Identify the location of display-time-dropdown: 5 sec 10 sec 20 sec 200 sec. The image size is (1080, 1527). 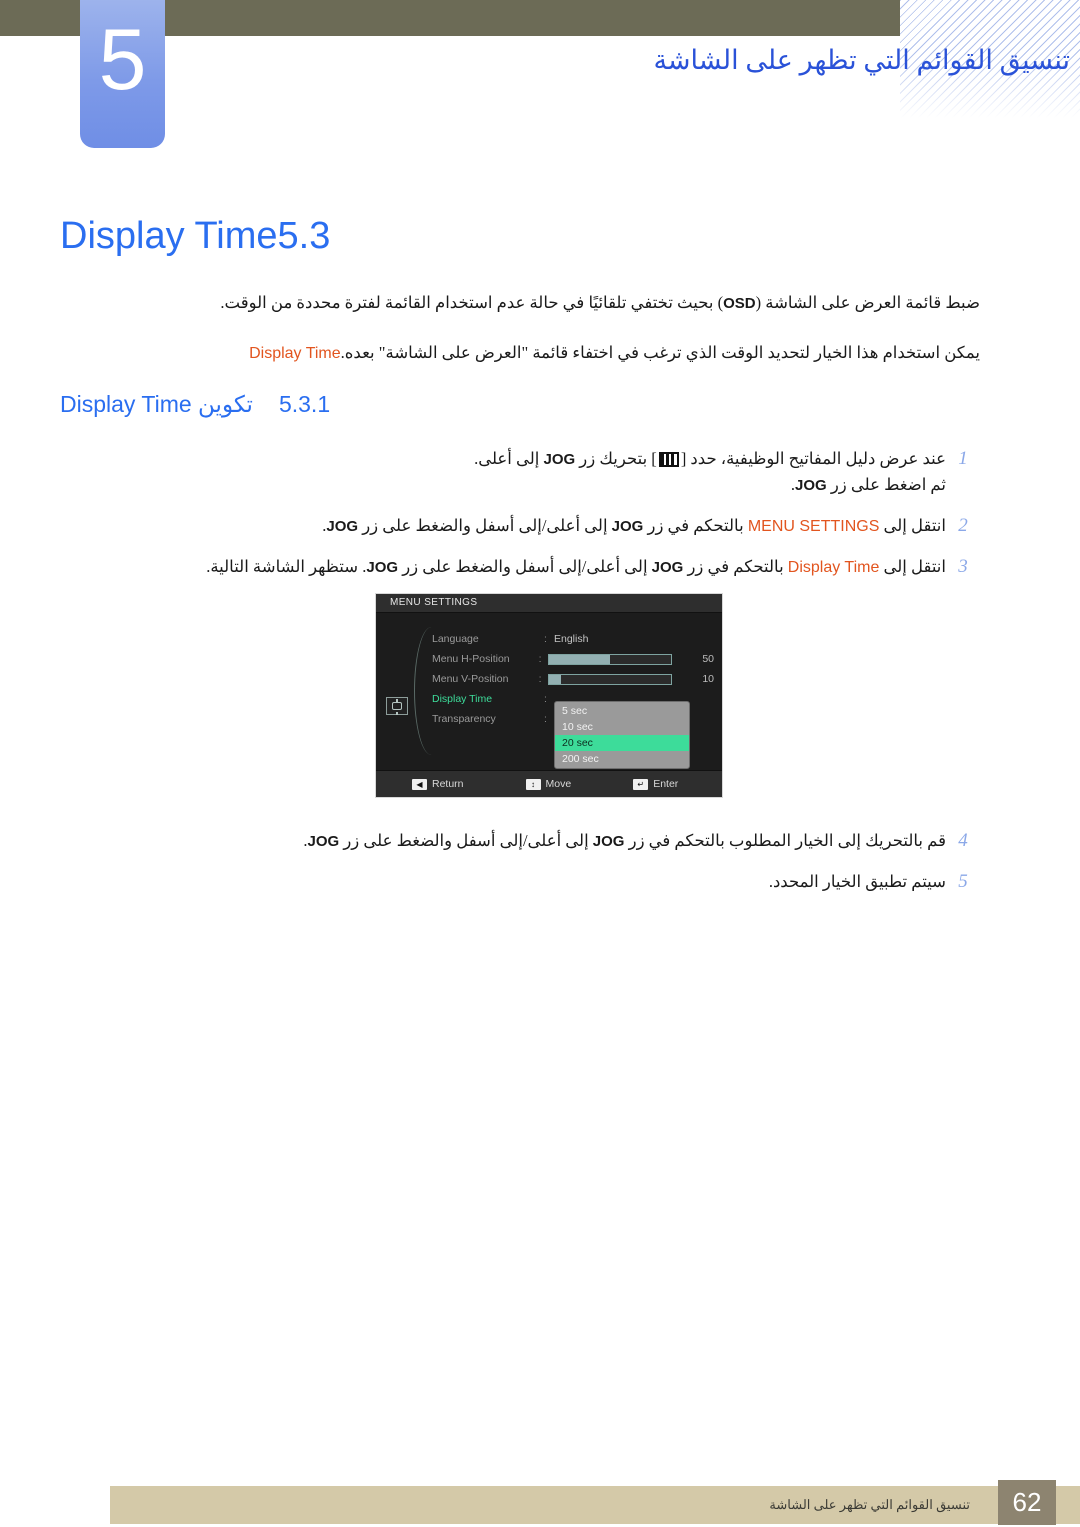
(622, 735).